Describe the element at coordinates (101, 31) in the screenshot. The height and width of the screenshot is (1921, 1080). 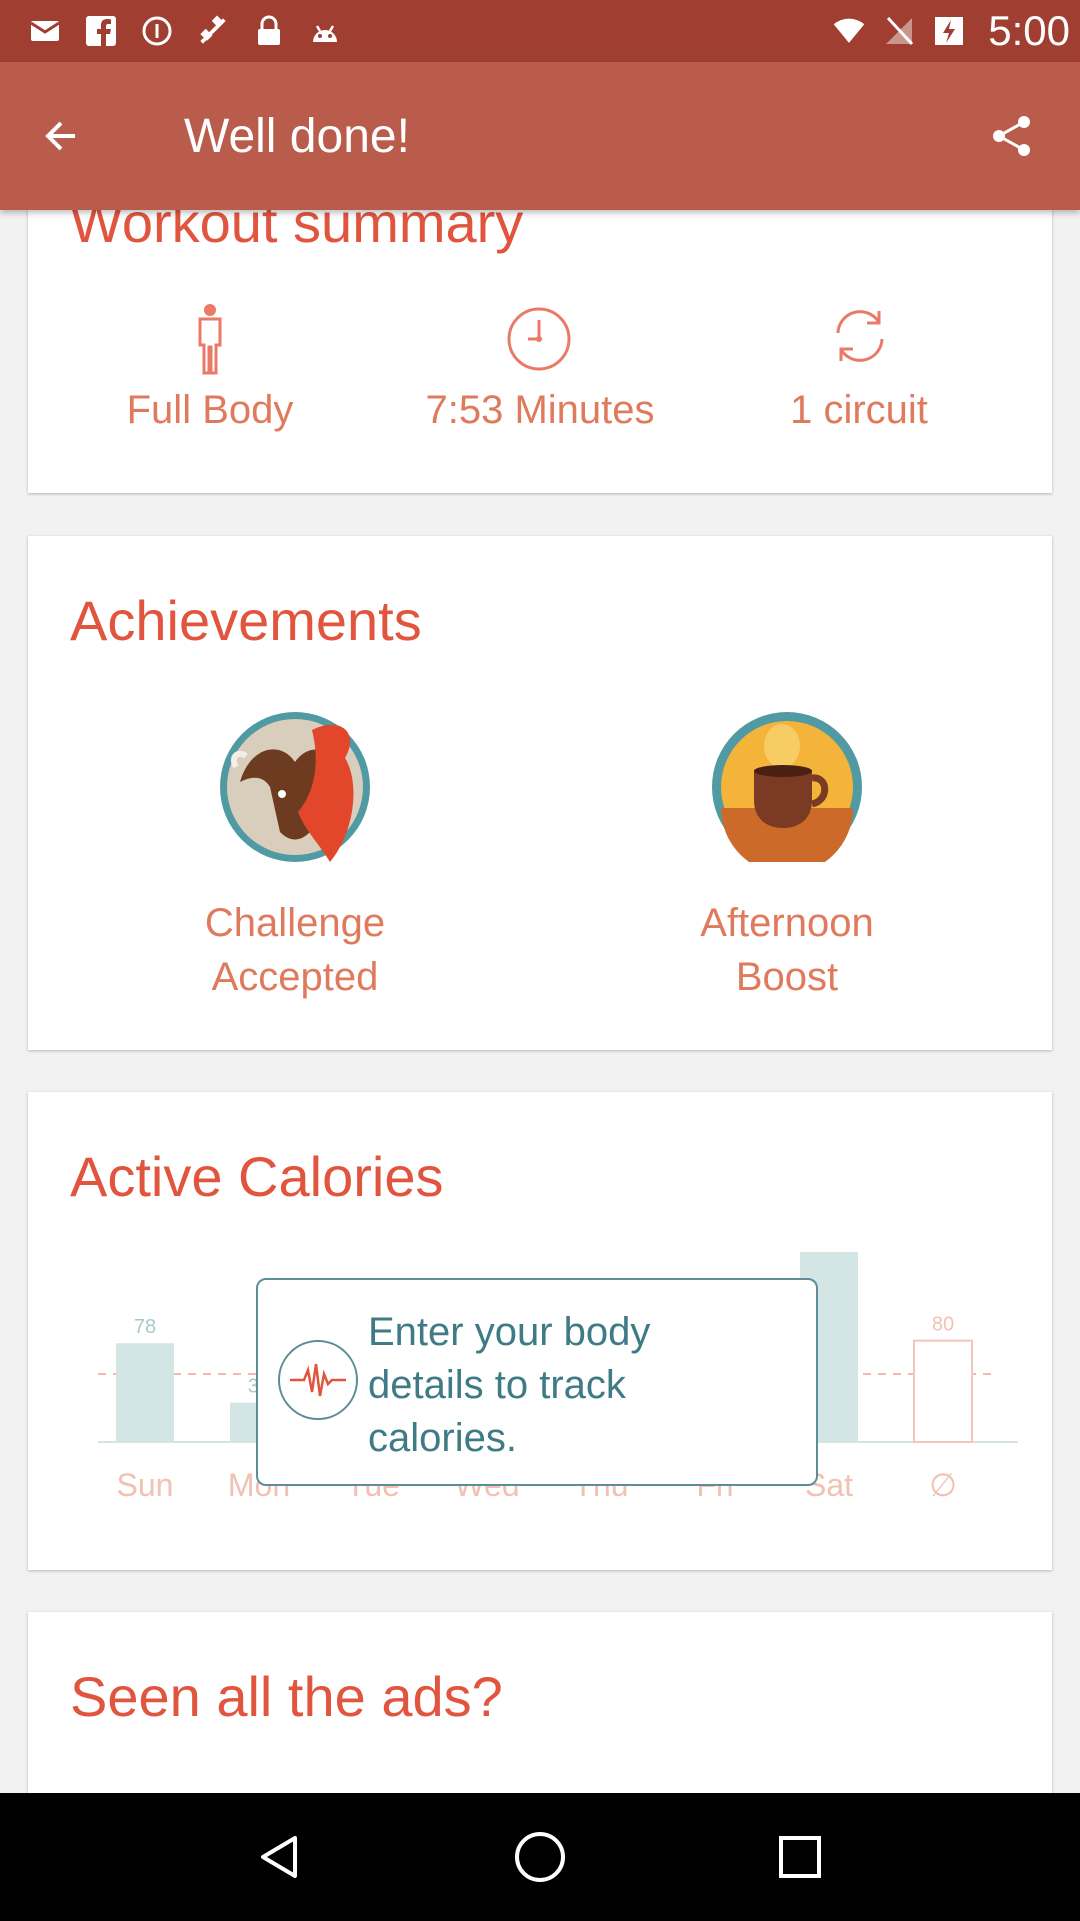
I see `facebook-icon` at that location.